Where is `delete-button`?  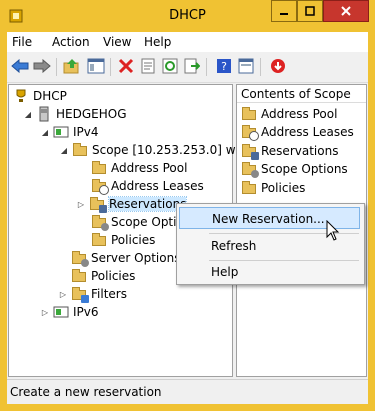 delete-button is located at coordinates (126, 66).